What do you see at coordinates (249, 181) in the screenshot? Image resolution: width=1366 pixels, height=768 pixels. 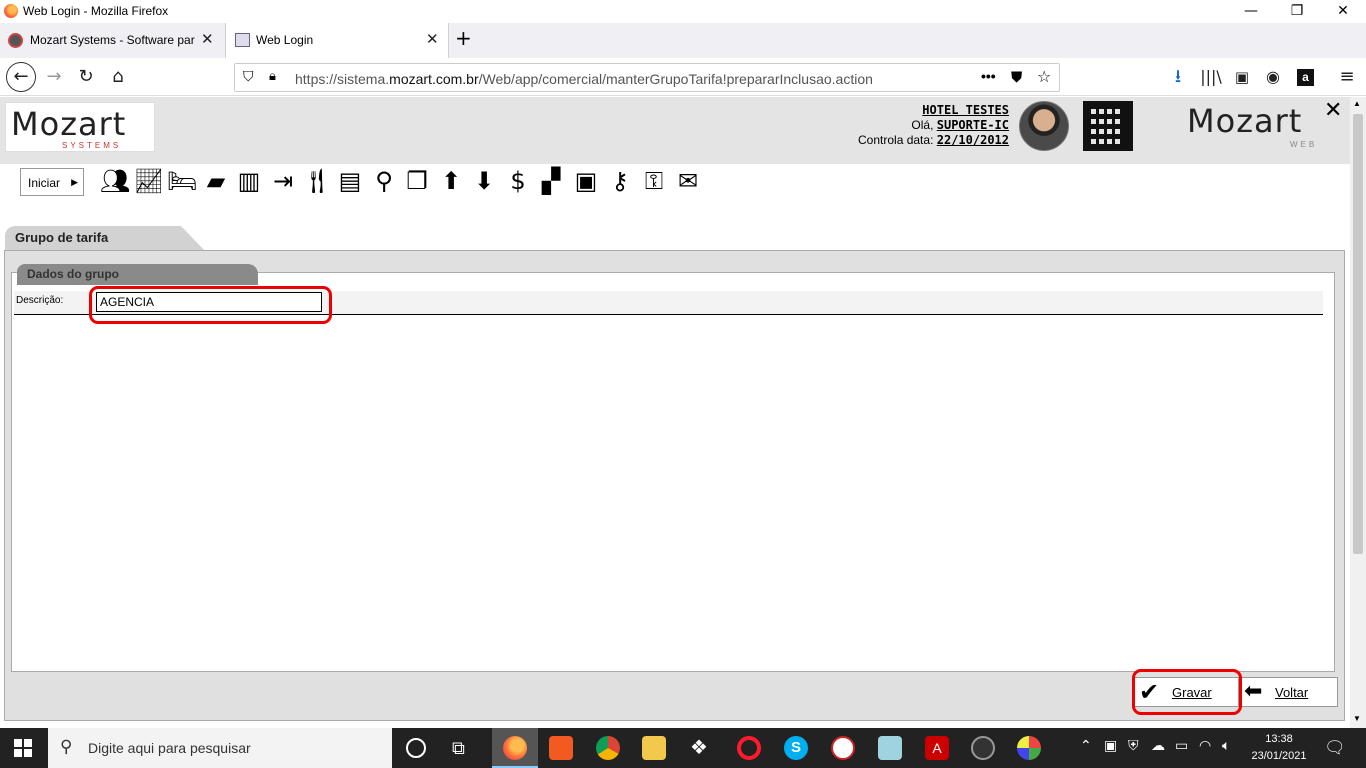 I see `building-icon: ▥` at bounding box center [249, 181].